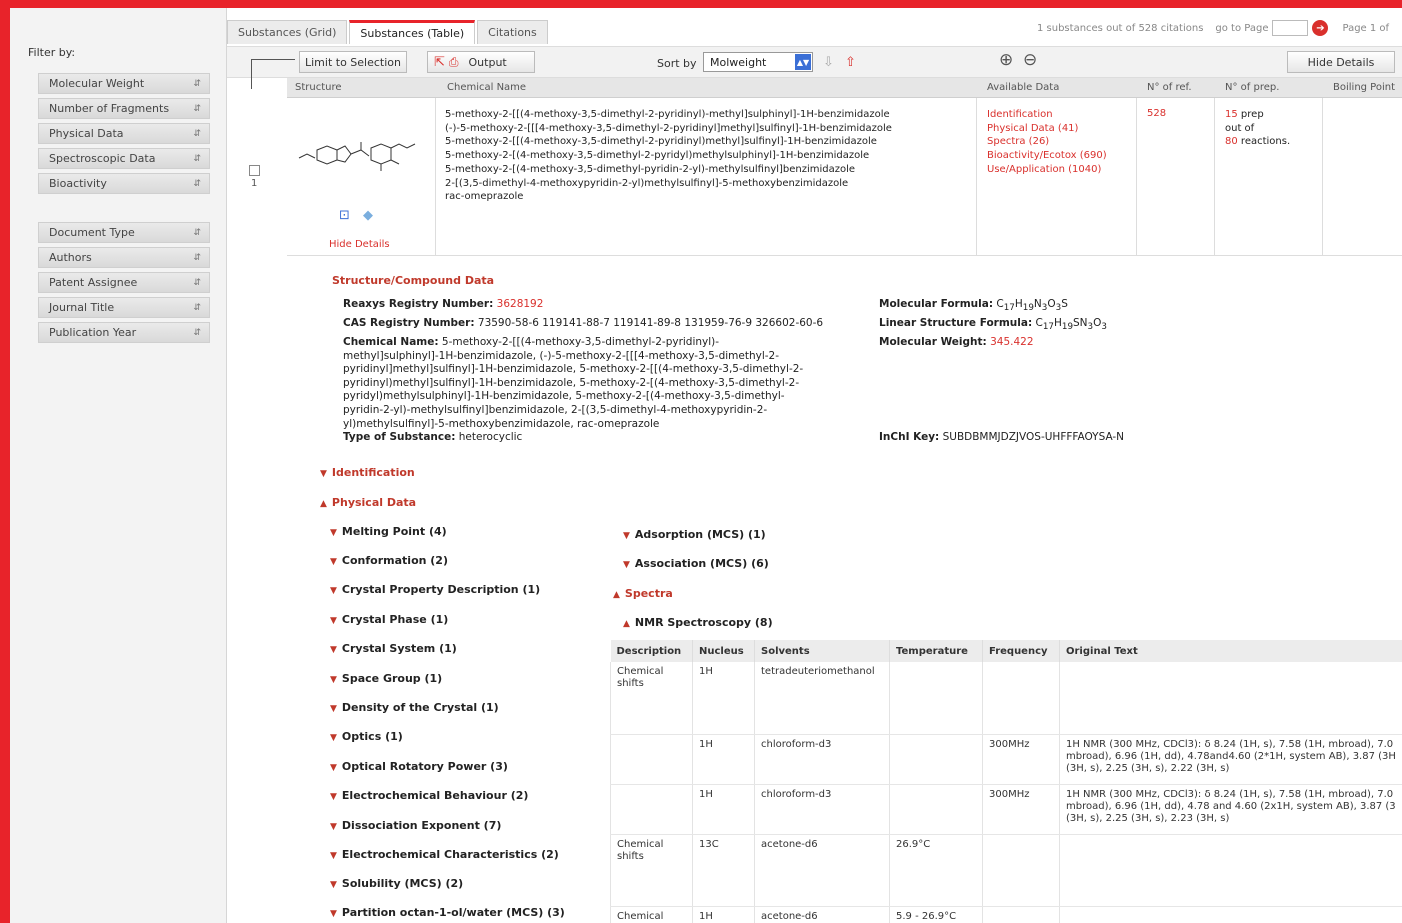 The height and width of the screenshot is (923, 1402). What do you see at coordinates (124, 232) in the screenshot?
I see `filter-document-type: Document Type ⇵` at bounding box center [124, 232].